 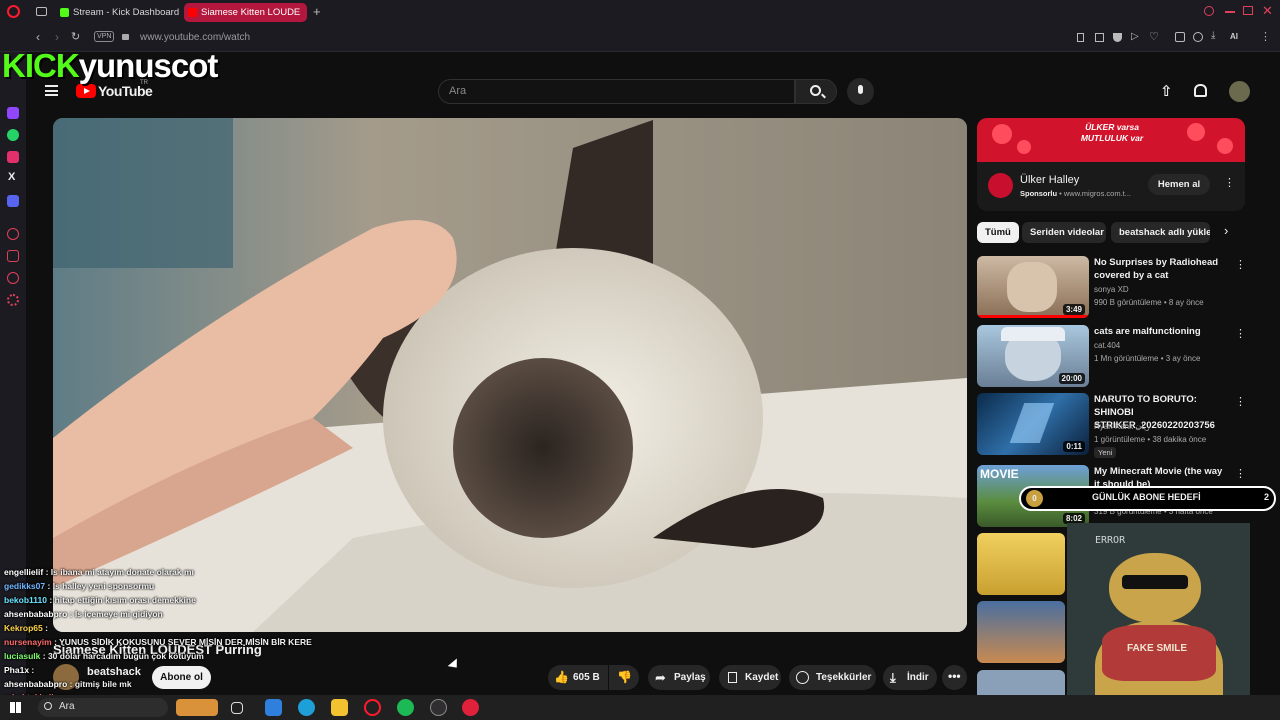 What do you see at coordinates (13, 300) in the screenshot?
I see `settings-icon` at bounding box center [13, 300].